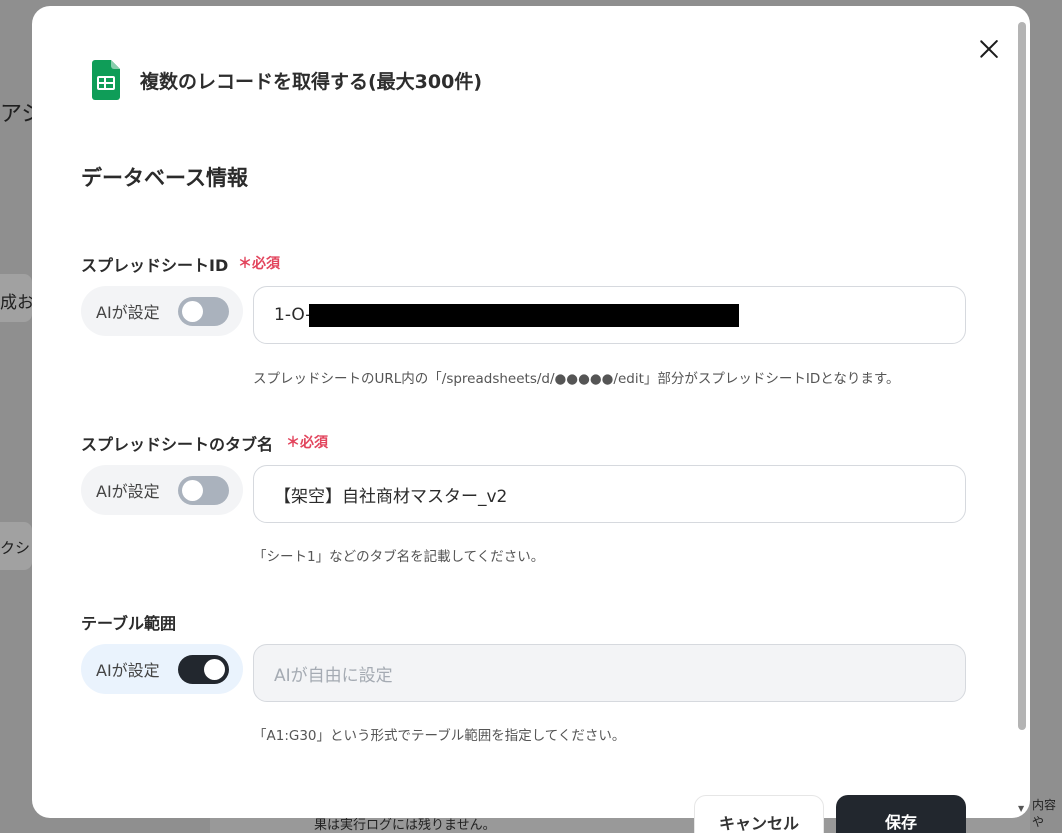 This screenshot has width=1062, height=833. What do you see at coordinates (162, 311) in the screenshot?
I see `ai-setting-toggle-spreadsheet-id: AIが設定` at bounding box center [162, 311].